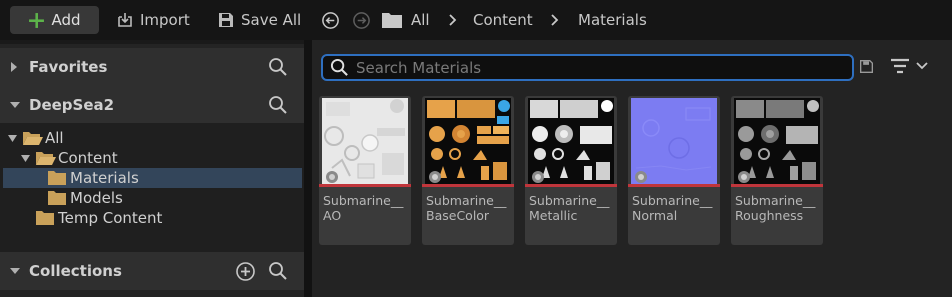  Describe the element at coordinates (503, 20) in the screenshot. I see `breadcrumb-content: Content` at that location.